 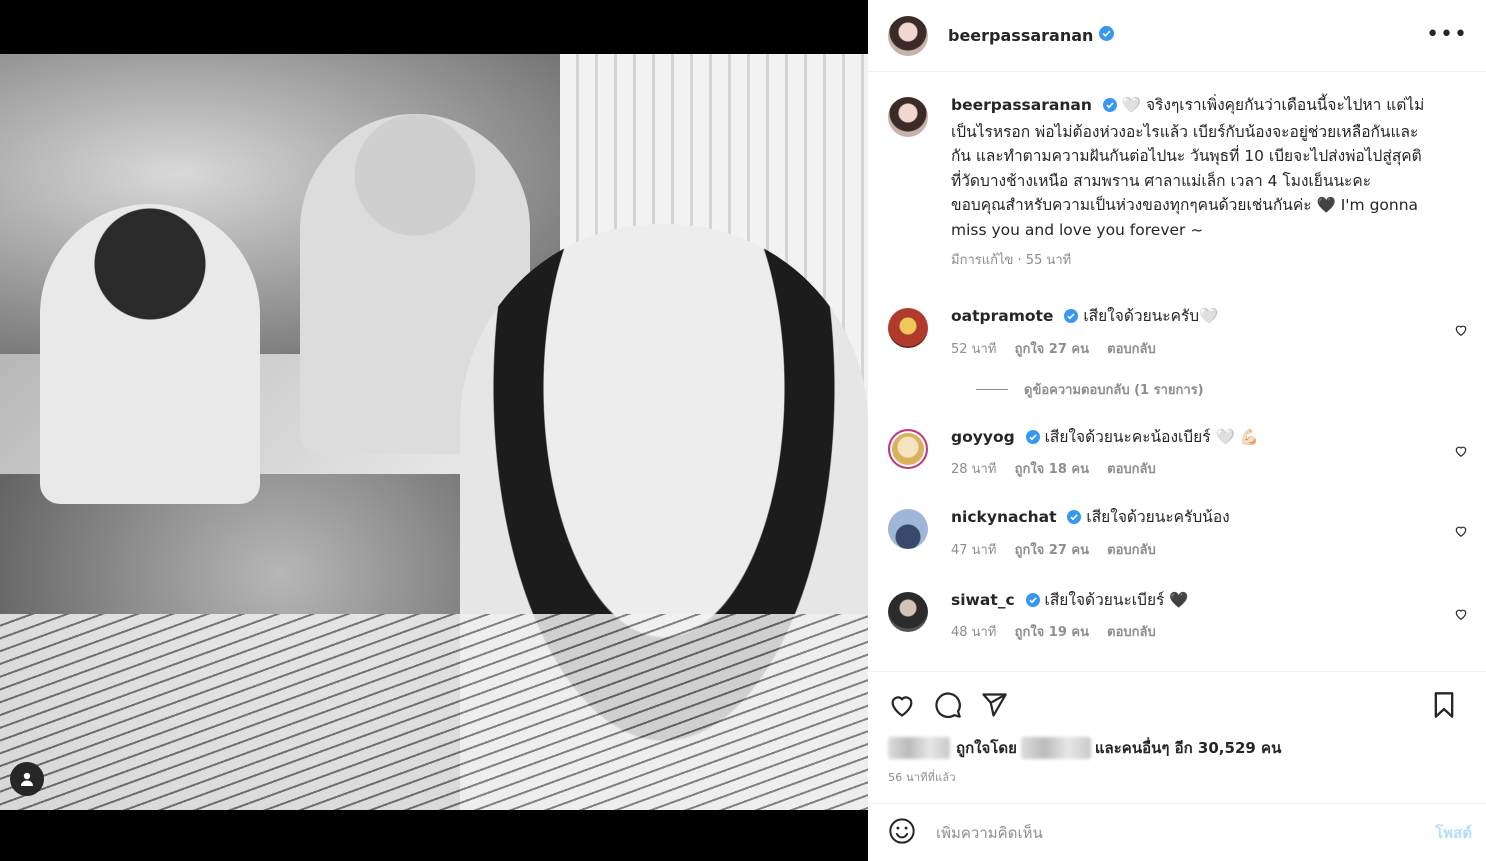 What do you see at coordinates (27, 779) in the screenshot?
I see `user-tag-icon` at bounding box center [27, 779].